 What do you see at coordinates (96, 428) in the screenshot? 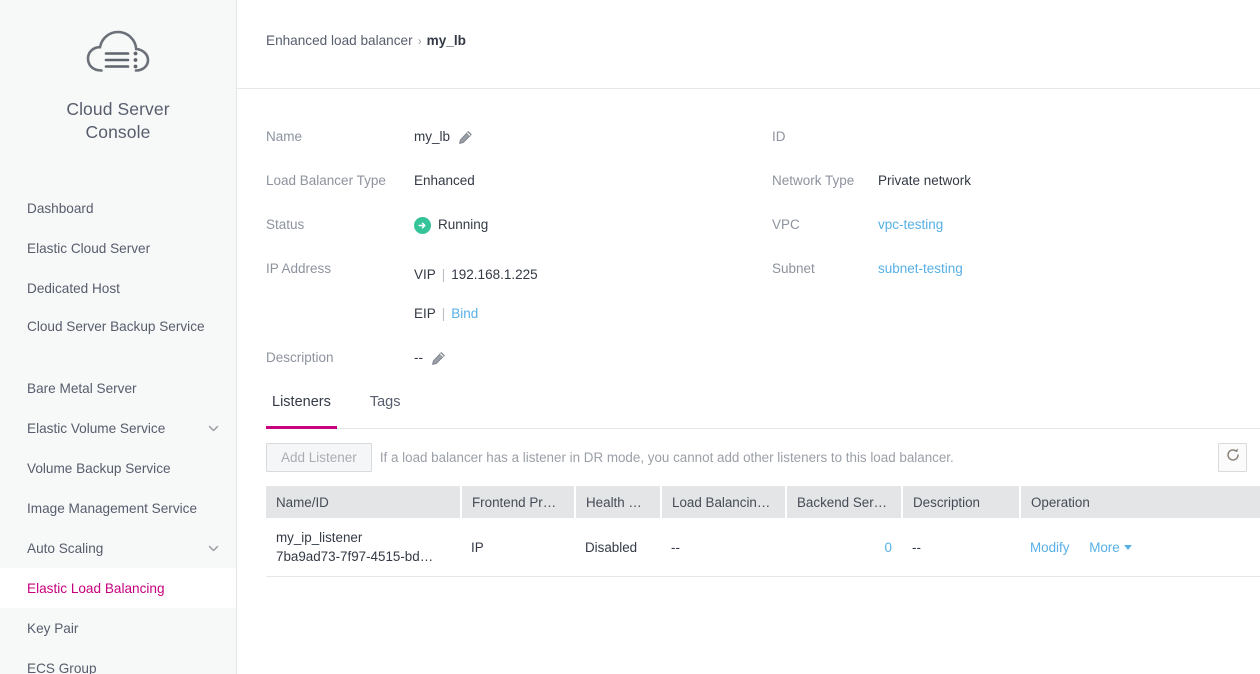
I see `sidebar-item-label: Elastic Volume Service` at bounding box center [96, 428].